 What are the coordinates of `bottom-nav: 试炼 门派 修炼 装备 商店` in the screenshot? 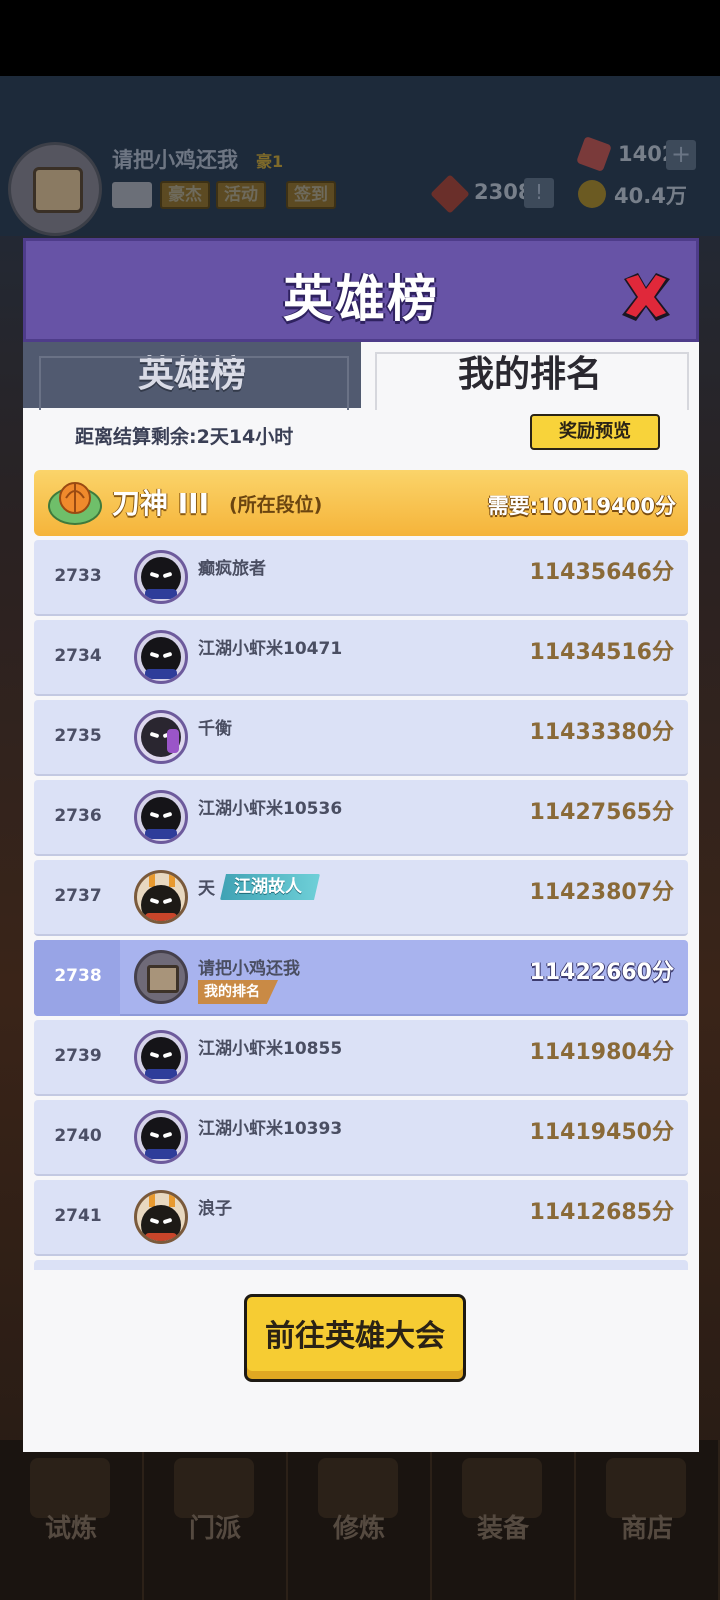 It's located at (360, 1520).